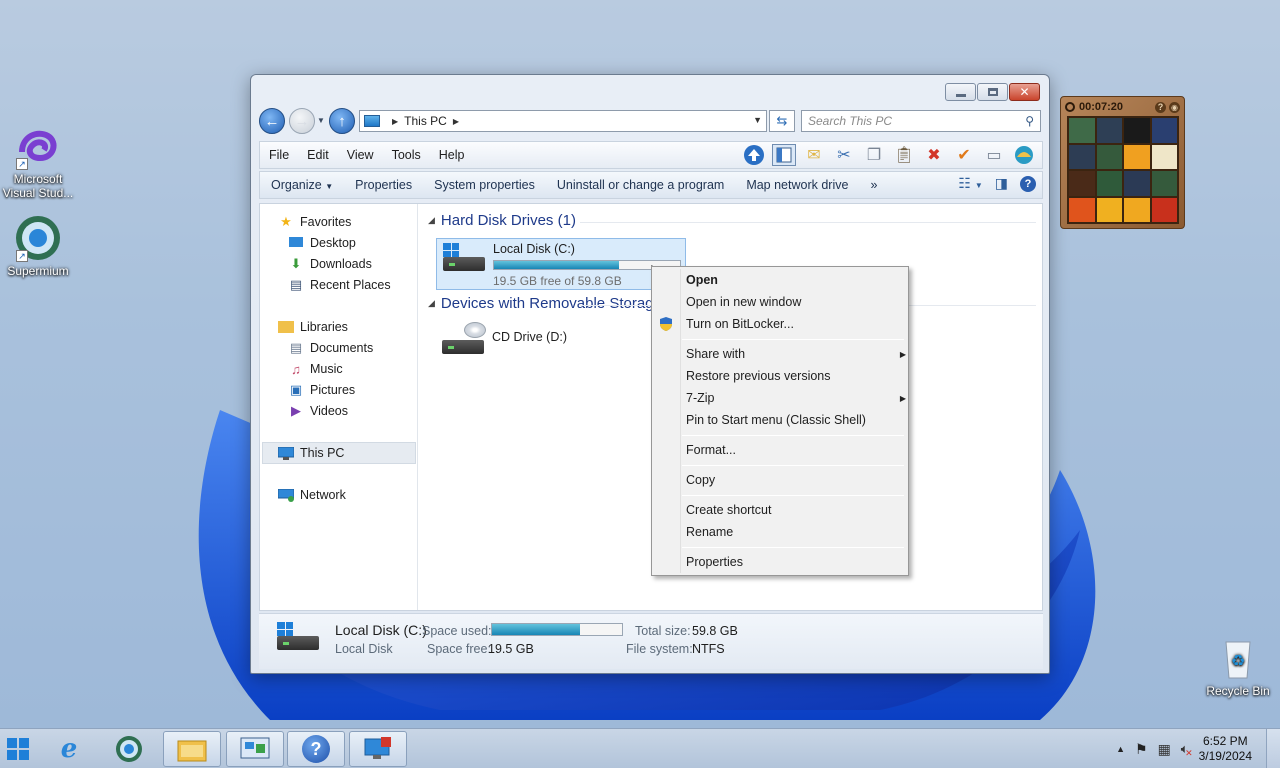 The height and width of the screenshot is (768, 1280). I want to click on ctx-create-shortcut: Create shortcut, so click(728, 510).